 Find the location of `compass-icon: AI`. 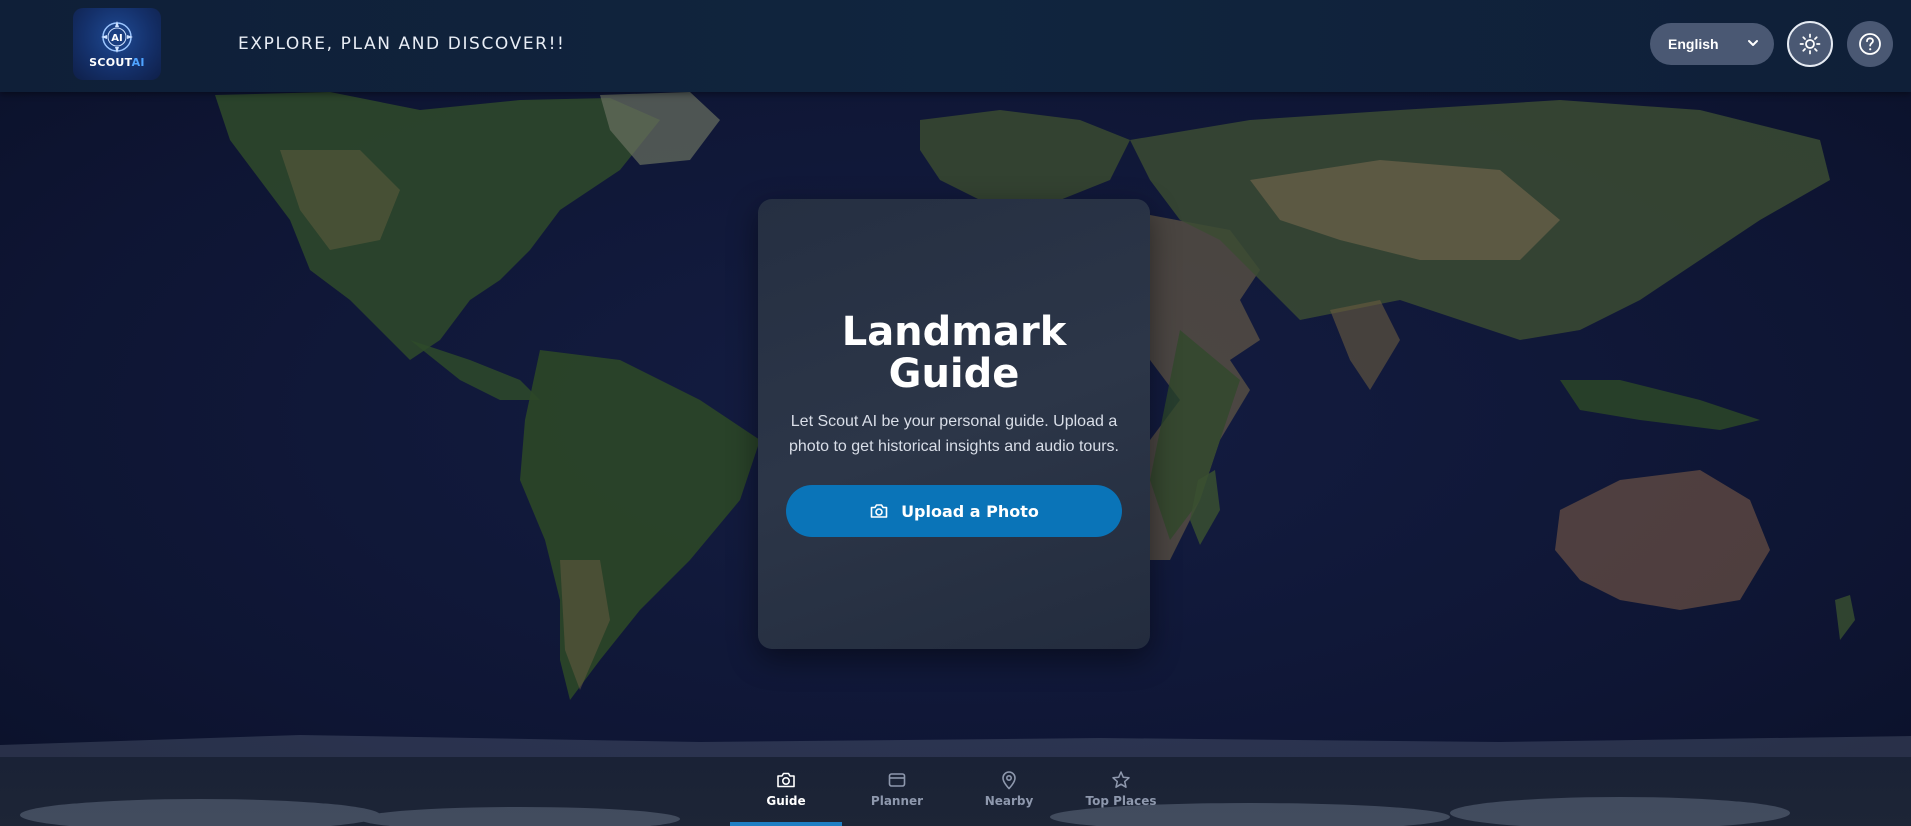

compass-icon: AI is located at coordinates (117, 37).